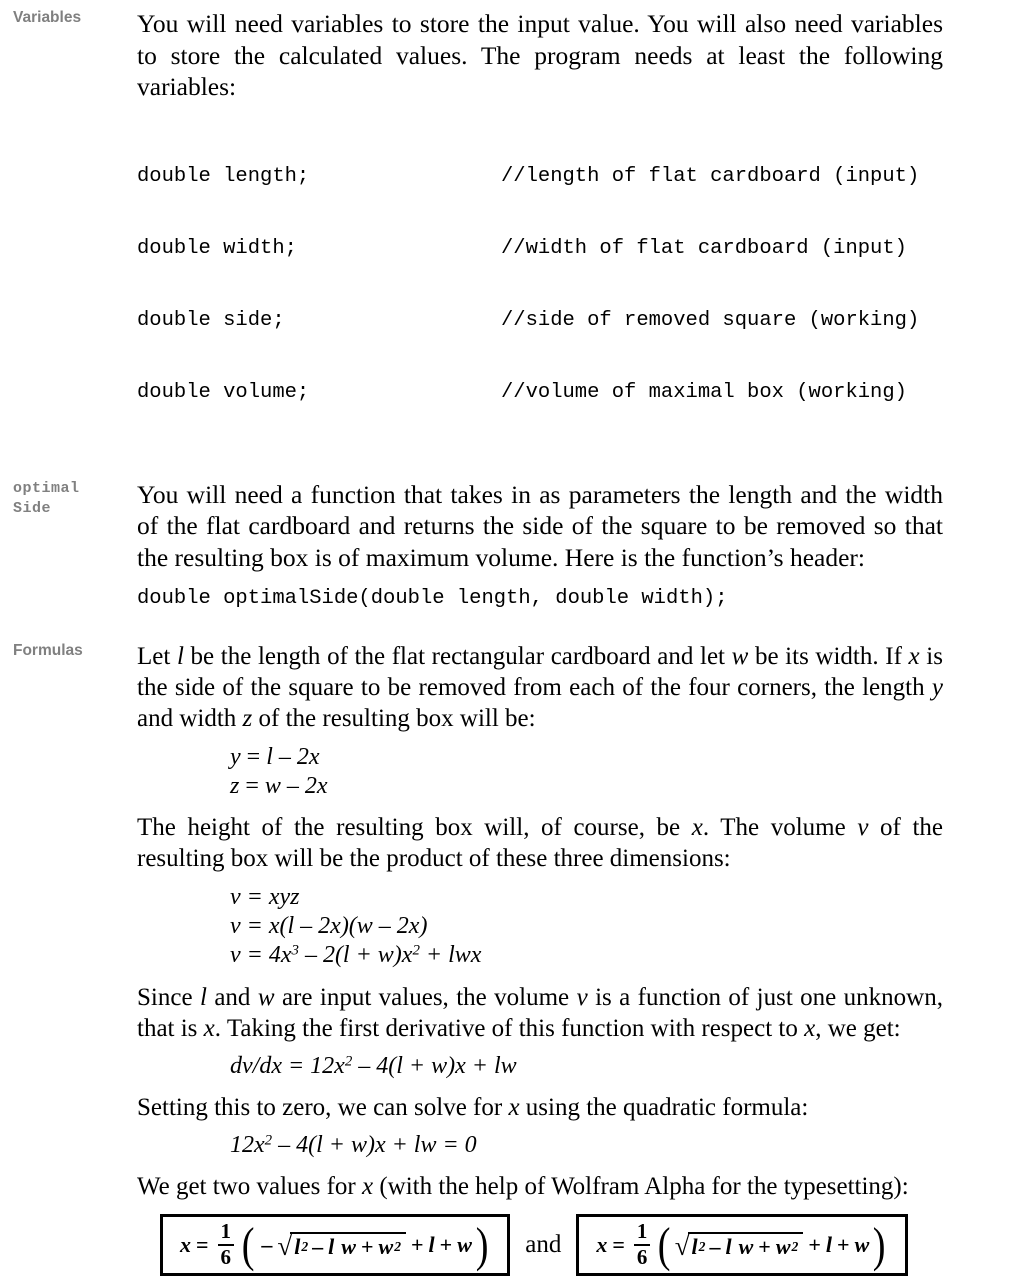 The height and width of the screenshot is (1276, 1024). What do you see at coordinates (287, 1066) in the screenshot?
I see `expr-part: dv/dx = 12x` at bounding box center [287, 1066].